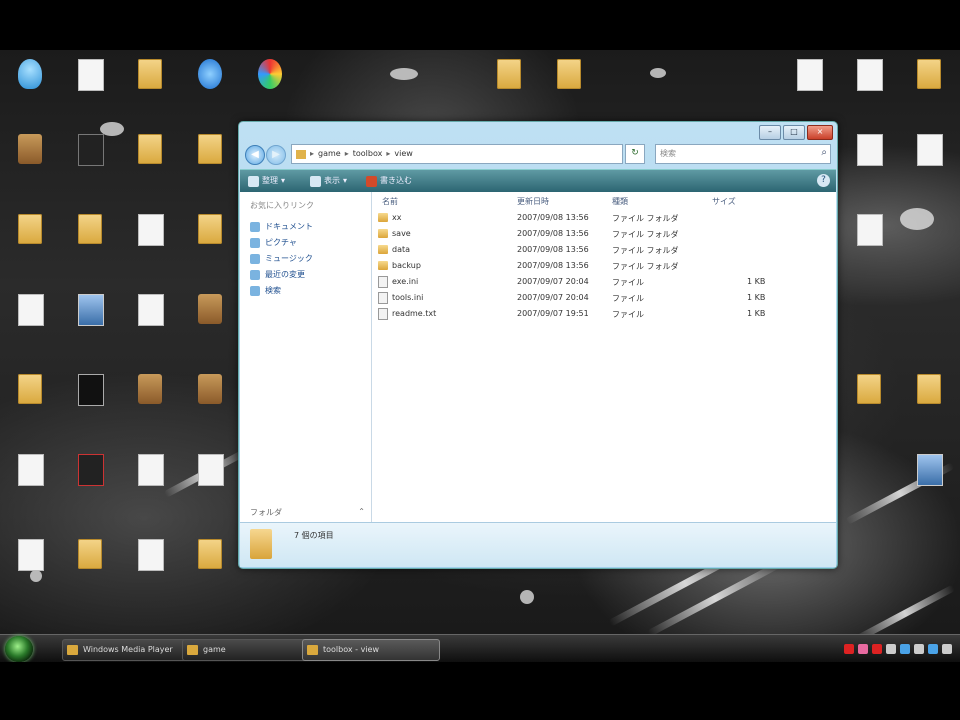 The image size is (960, 720). Describe the element at coordinates (368, 154) in the screenshot. I see `breadcrumb-item: toolbox` at that location.